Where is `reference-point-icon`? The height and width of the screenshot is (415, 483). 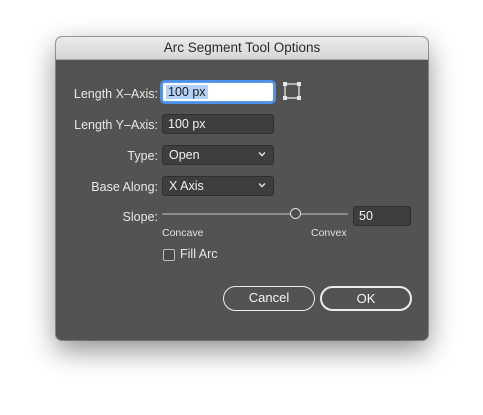 reference-point-icon is located at coordinates (292, 91).